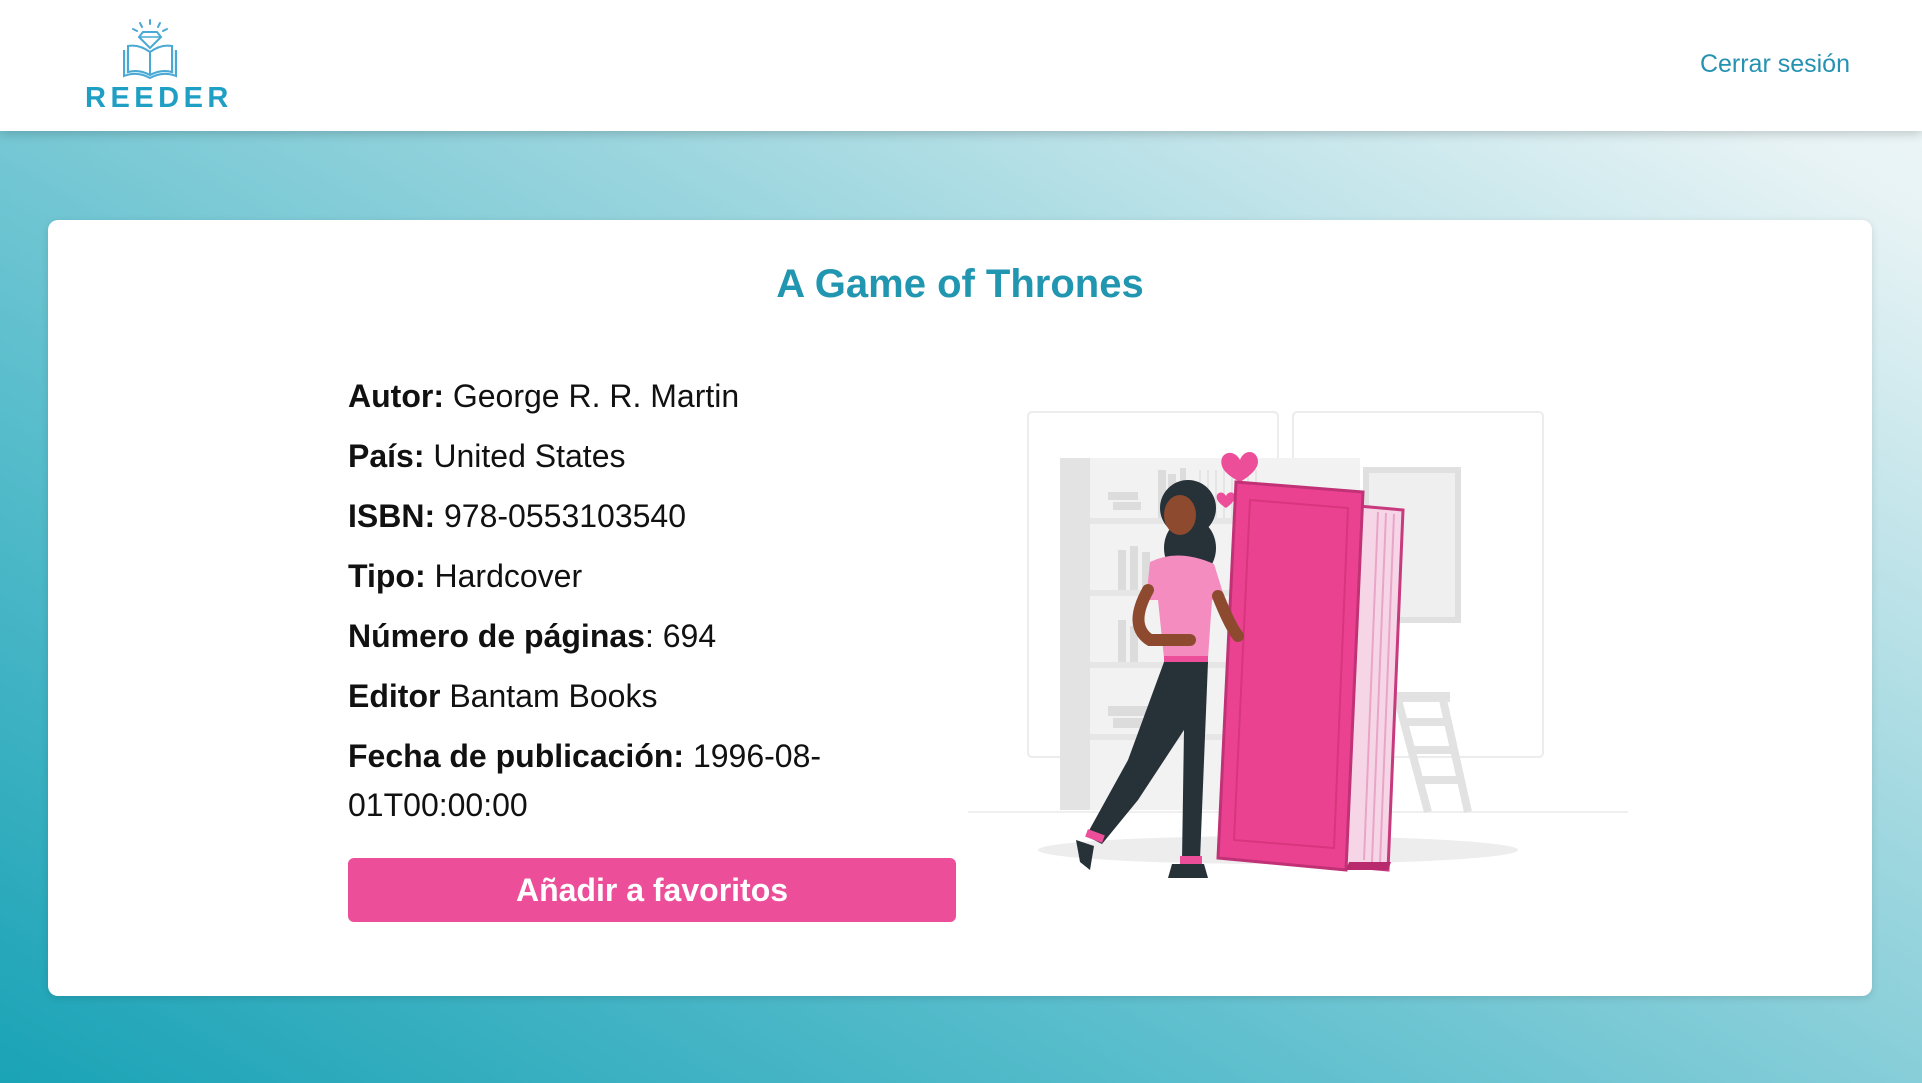 This screenshot has height=1083, width=1922. I want to click on isbn-row: ISBN: 978-0553103540, so click(608, 516).